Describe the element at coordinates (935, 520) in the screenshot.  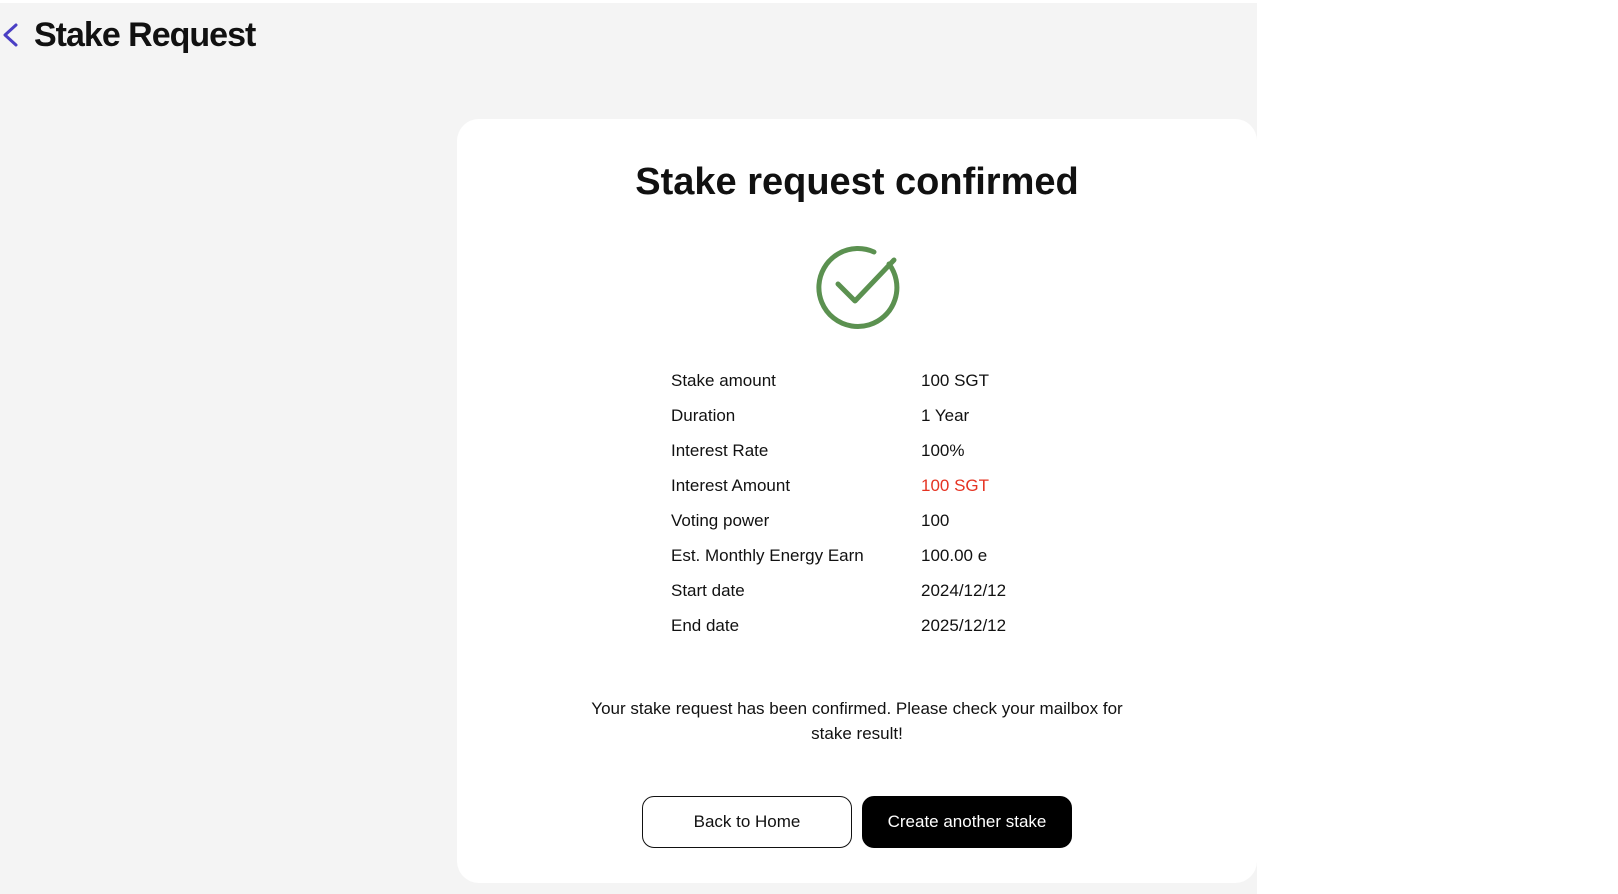
I see `detail-value: 100` at that location.